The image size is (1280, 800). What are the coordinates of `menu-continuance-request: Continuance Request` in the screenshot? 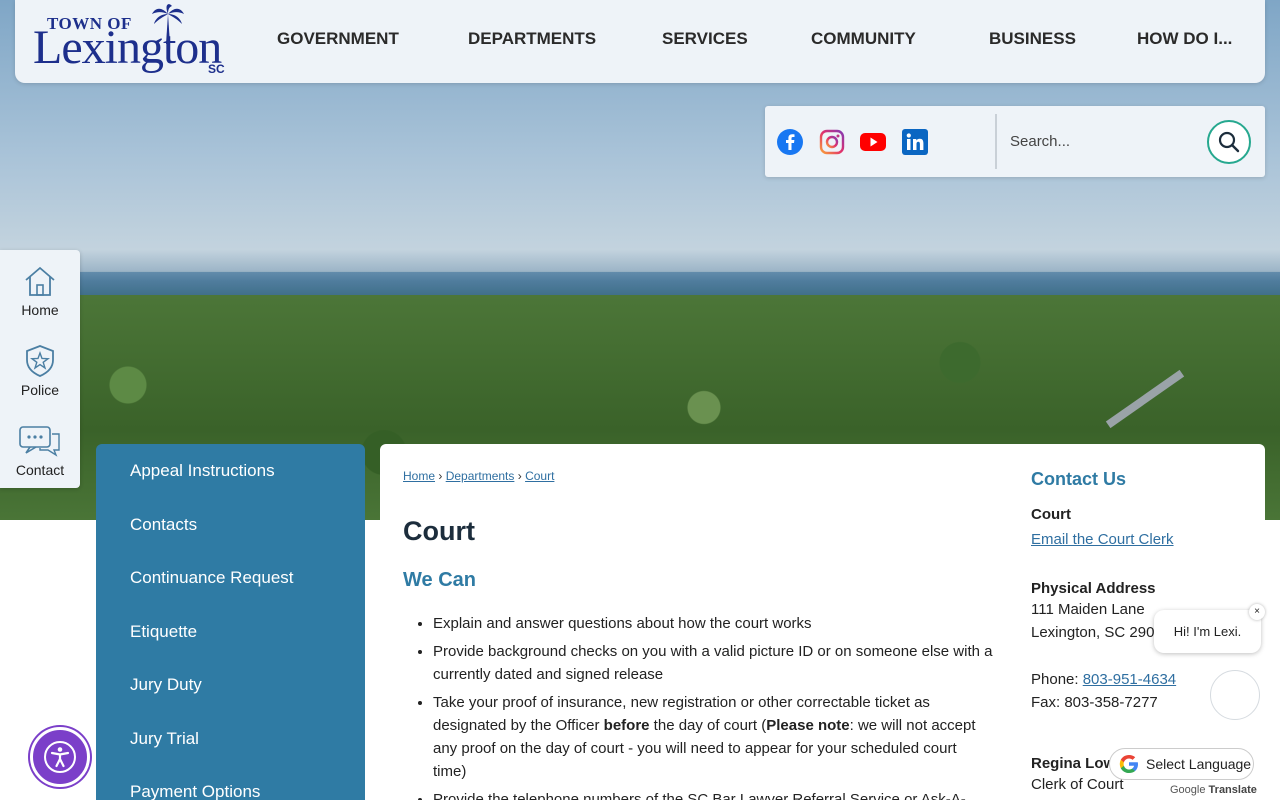 It's located at (212, 578).